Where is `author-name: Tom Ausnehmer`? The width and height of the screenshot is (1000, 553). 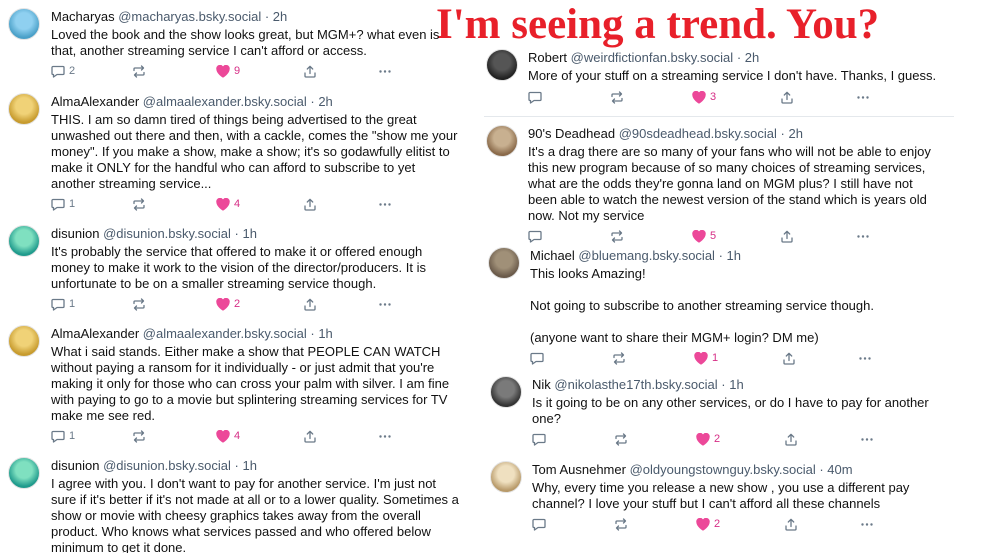 author-name: Tom Ausnehmer is located at coordinates (579, 469).